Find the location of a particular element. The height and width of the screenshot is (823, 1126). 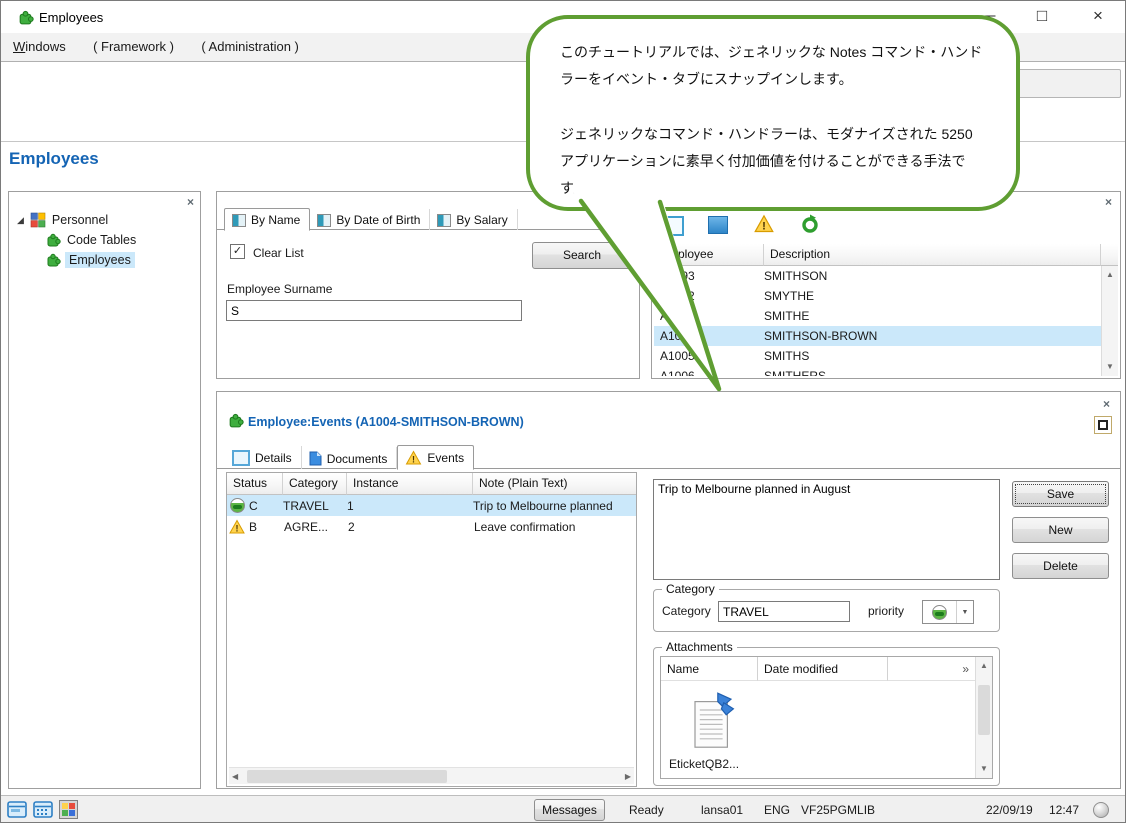

tree-item-personnel: ◢ Personnel is located at coordinates (103, 220).